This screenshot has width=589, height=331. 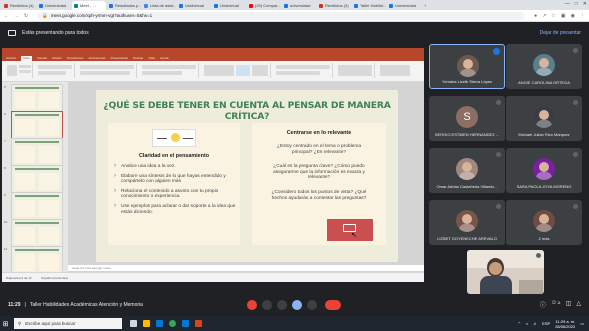 What do you see at coordinates (527, 323) in the screenshot?
I see `wifi-icon: ≈` at bounding box center [527, 323].